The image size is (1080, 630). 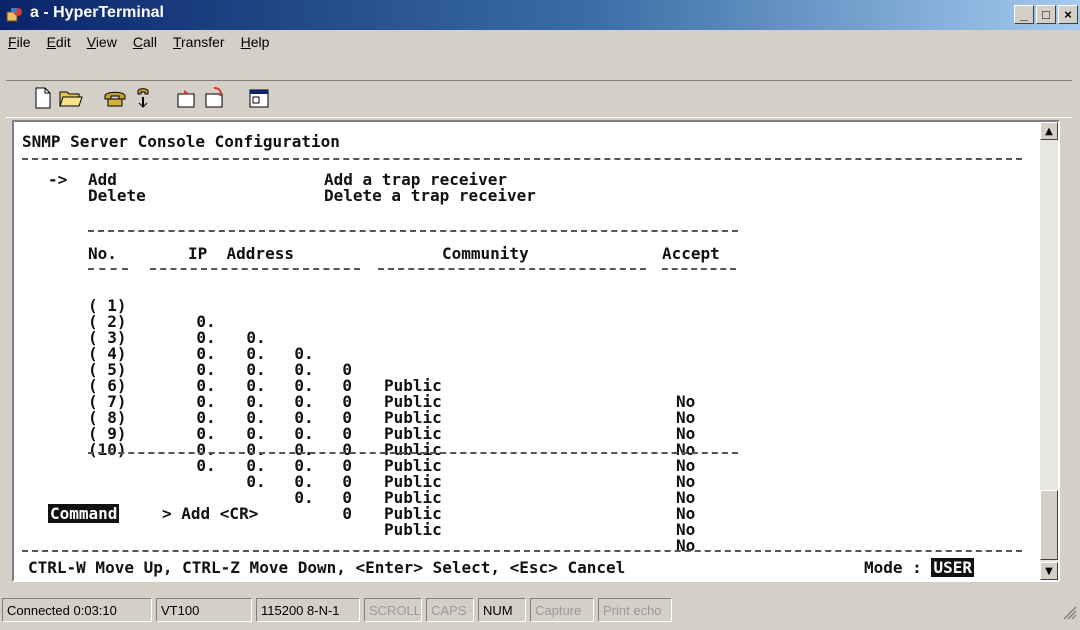 What do you see at coordinates (204, 610) in the screenshot?
I see `status-emulation: VT100` at bounding box center [204, 610].